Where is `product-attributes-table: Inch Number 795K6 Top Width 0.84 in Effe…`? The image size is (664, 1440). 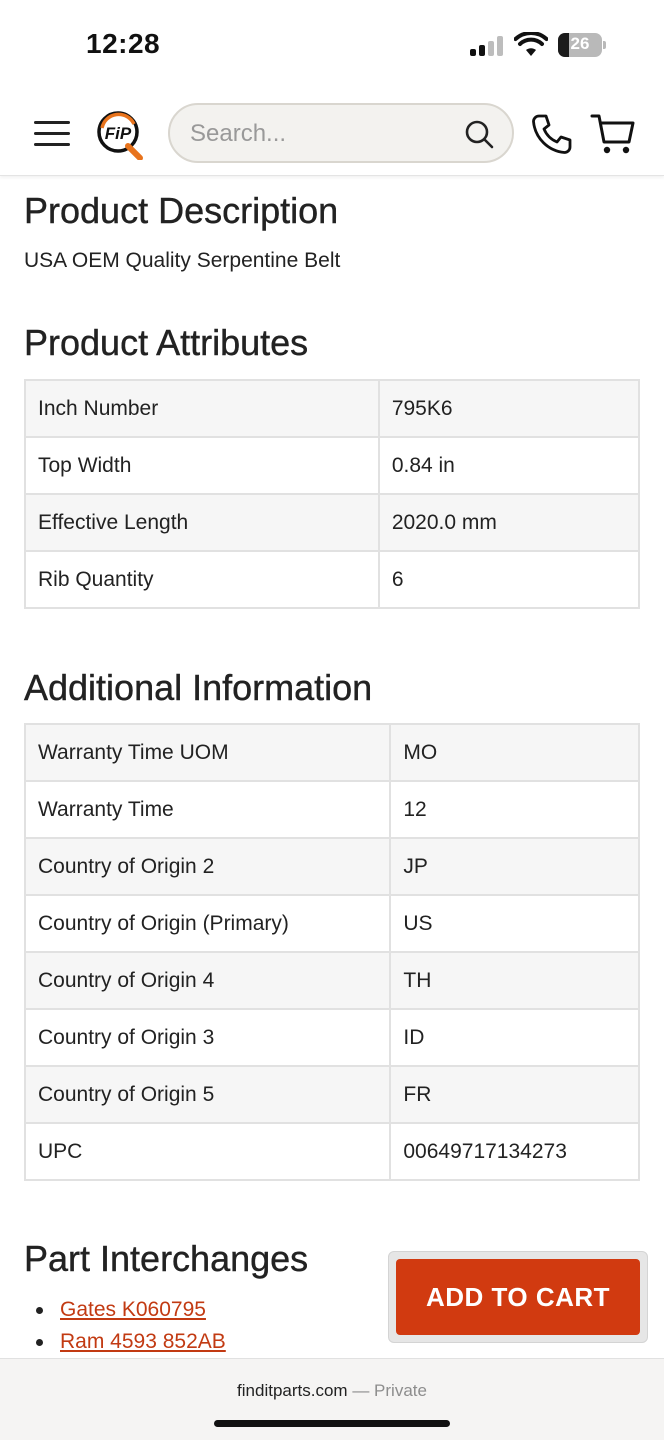 product-attributes-table: Inch Number 795K6 Top Width 0.84 in Effe… is located at coordinates (332, 494).